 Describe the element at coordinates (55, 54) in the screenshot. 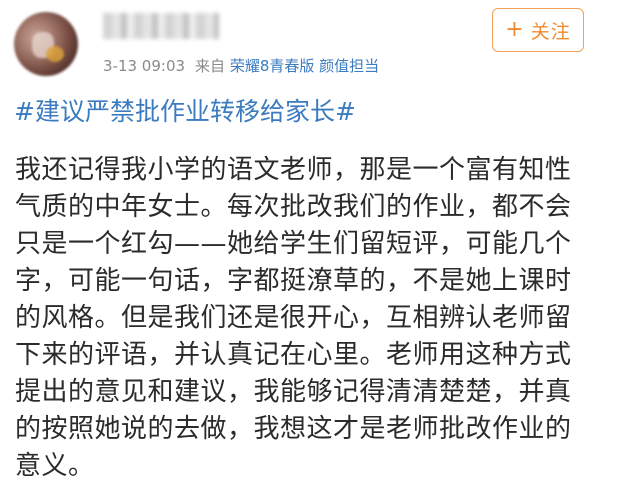

I see `avatar-accent` at that location.